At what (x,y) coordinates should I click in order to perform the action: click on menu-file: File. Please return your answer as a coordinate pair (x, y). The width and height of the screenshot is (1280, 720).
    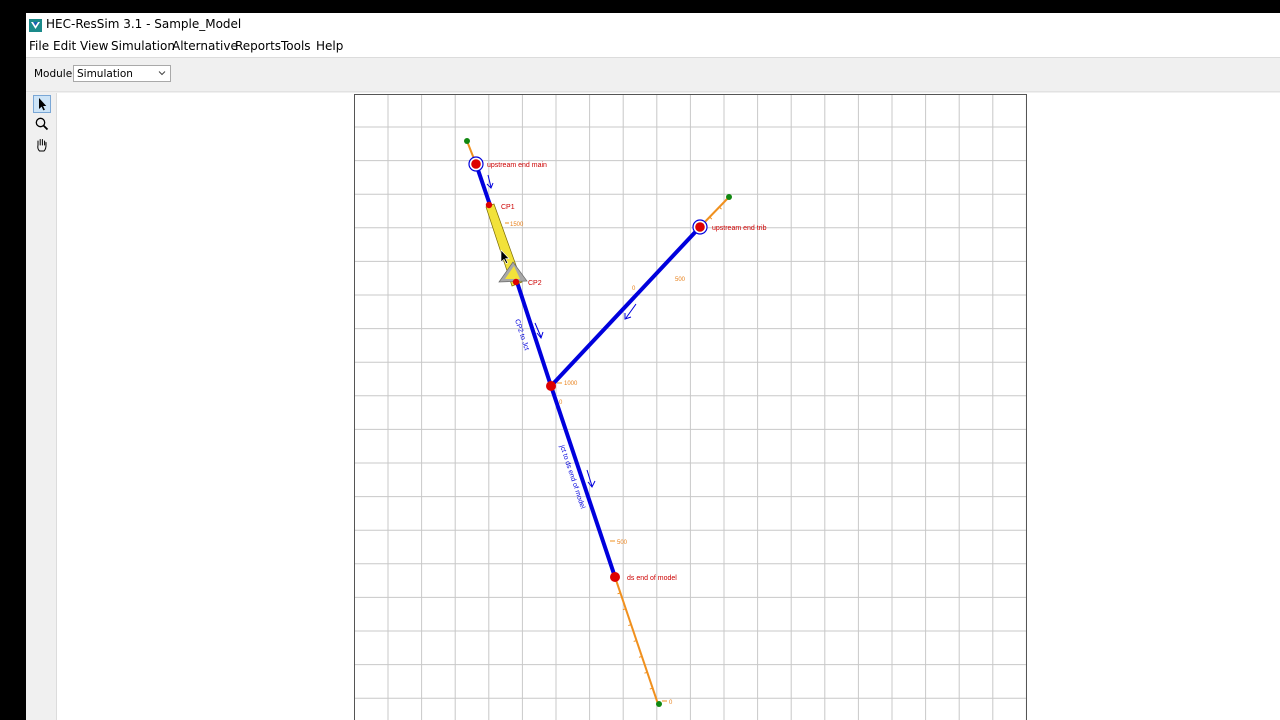
    Looking at the image, I should click on (39, 46).